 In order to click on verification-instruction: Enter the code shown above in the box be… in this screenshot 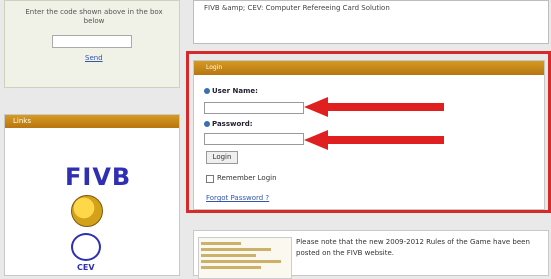, I will do `click(94, 16)`.